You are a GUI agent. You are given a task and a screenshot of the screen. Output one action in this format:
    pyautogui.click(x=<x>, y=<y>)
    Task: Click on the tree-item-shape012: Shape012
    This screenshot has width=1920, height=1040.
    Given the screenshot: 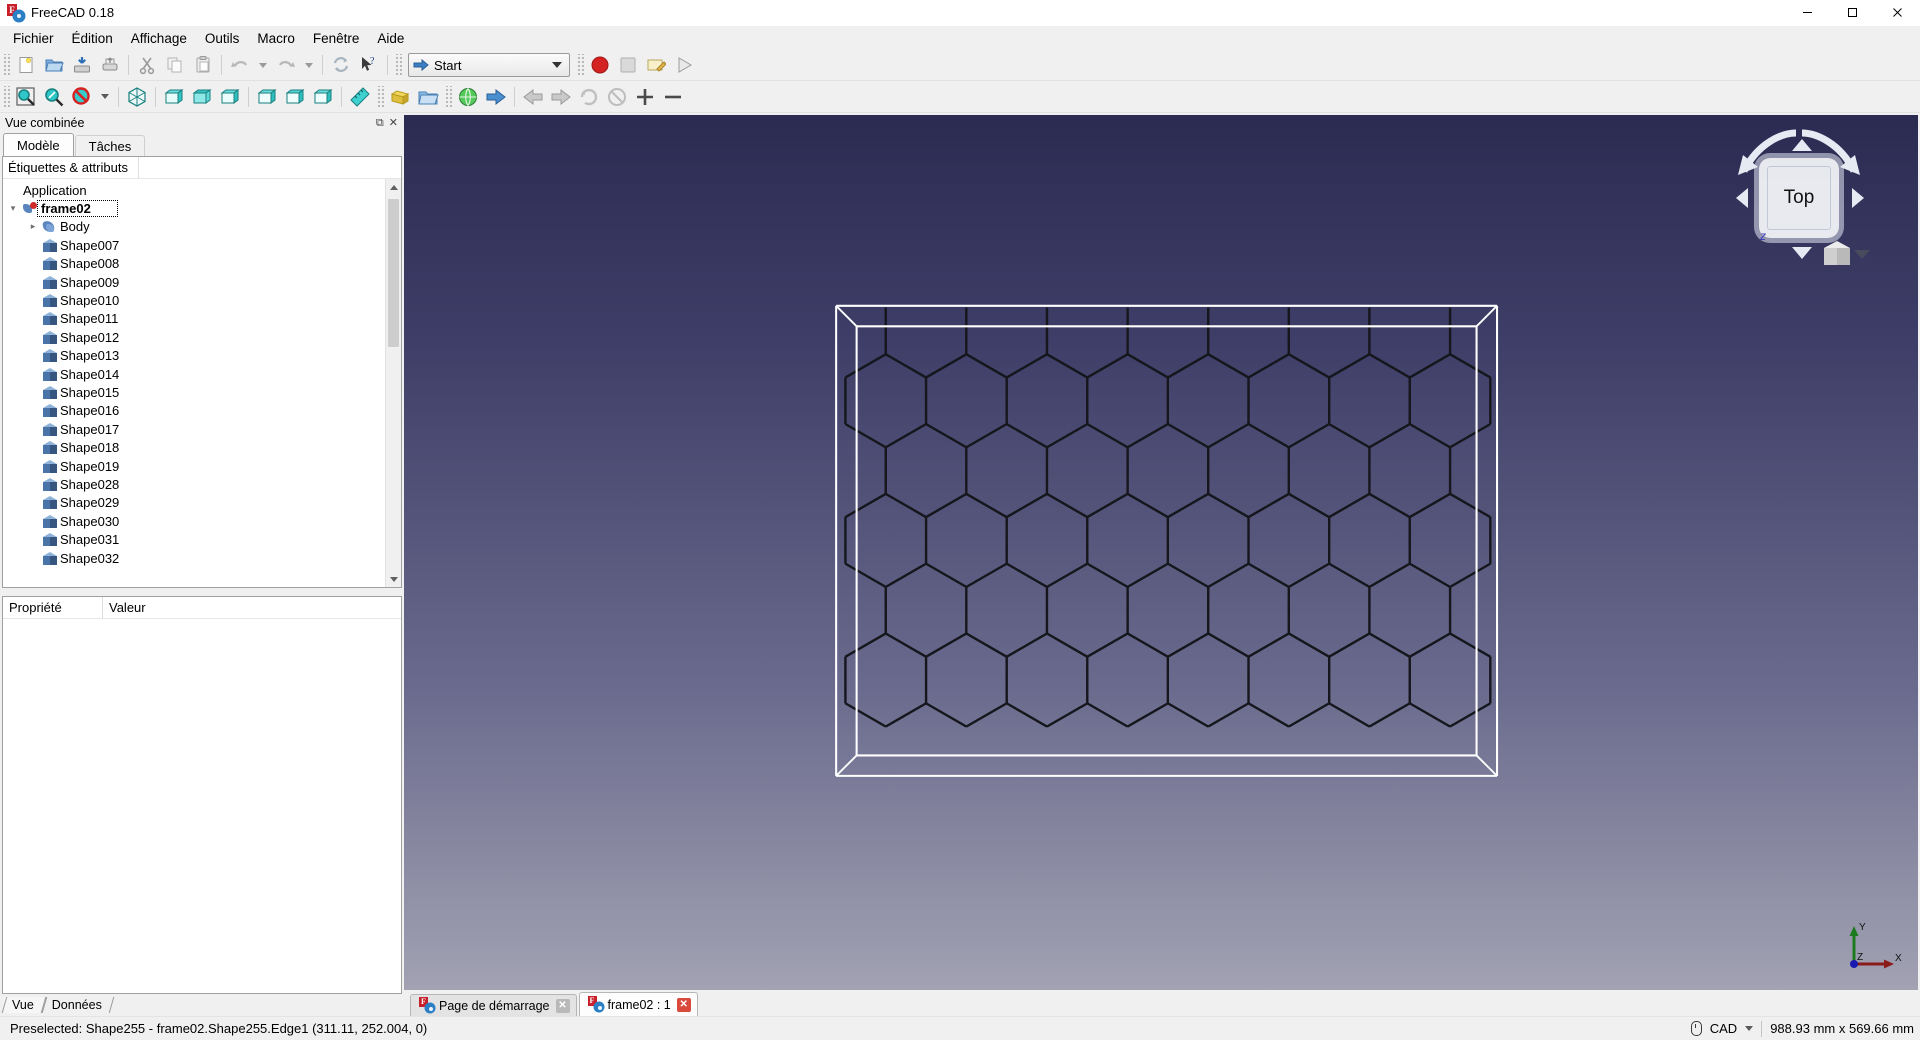 What is the action you would take?
    pyautogui.click(x=203, y=337)
    